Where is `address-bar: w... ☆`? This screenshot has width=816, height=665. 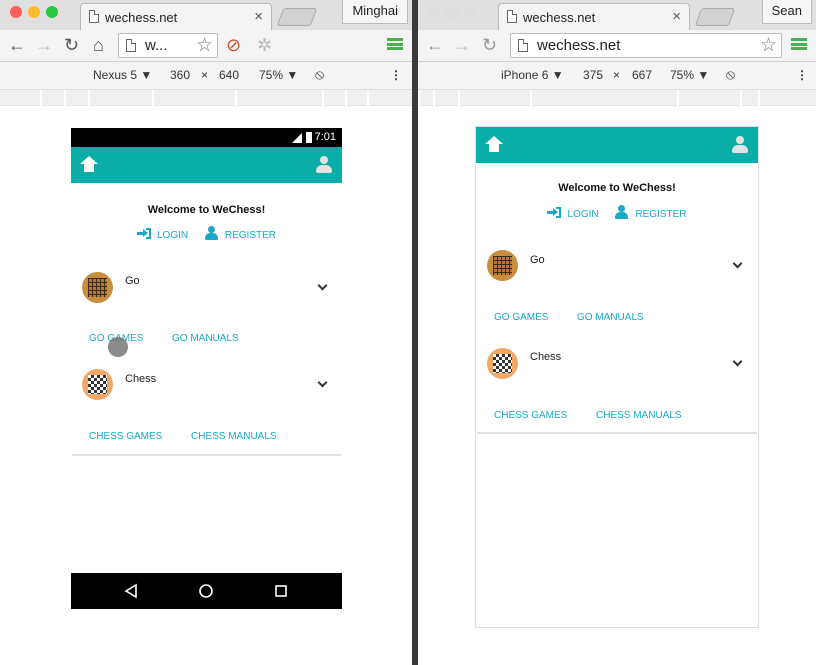
address-bar: w... ☆ is located at coordinates (168, 45).